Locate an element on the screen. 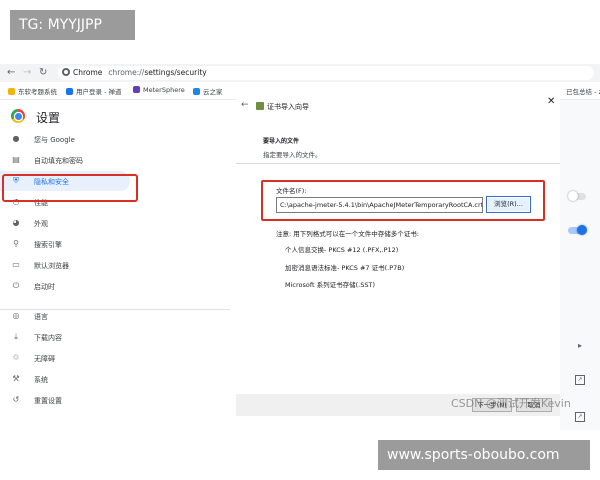 This screenshot has width=600, height=480. bookmark-item: 云之家 is located at coordinates (208, 91).